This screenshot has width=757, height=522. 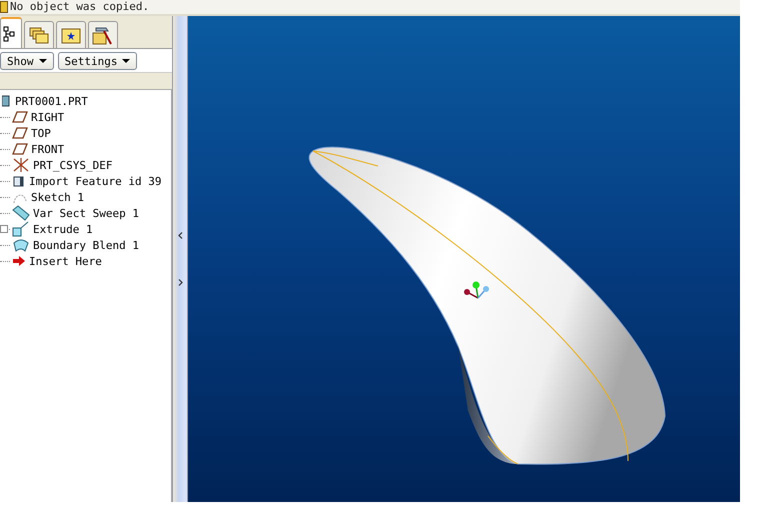 I want to click on message-text: No object was copied., so click(x=80, y=7).